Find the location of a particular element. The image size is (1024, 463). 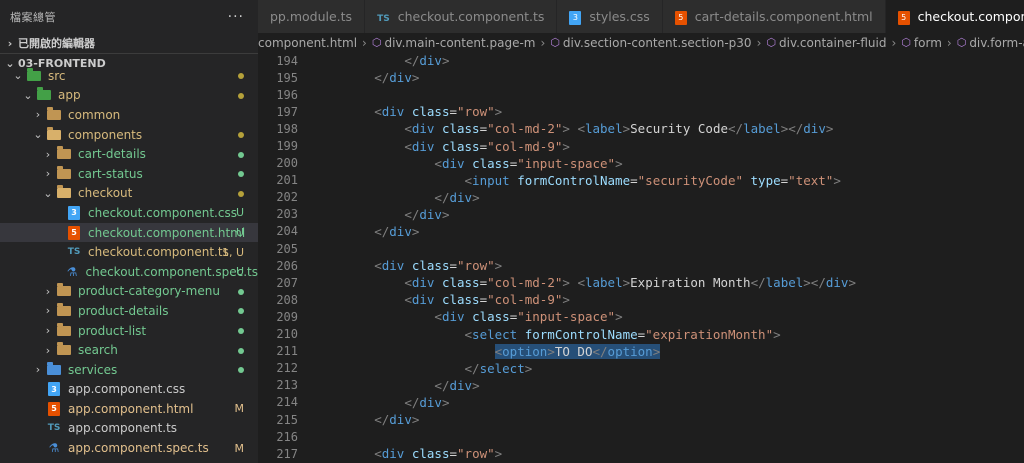

line-number: 211 is located at coordinates (287, 351).